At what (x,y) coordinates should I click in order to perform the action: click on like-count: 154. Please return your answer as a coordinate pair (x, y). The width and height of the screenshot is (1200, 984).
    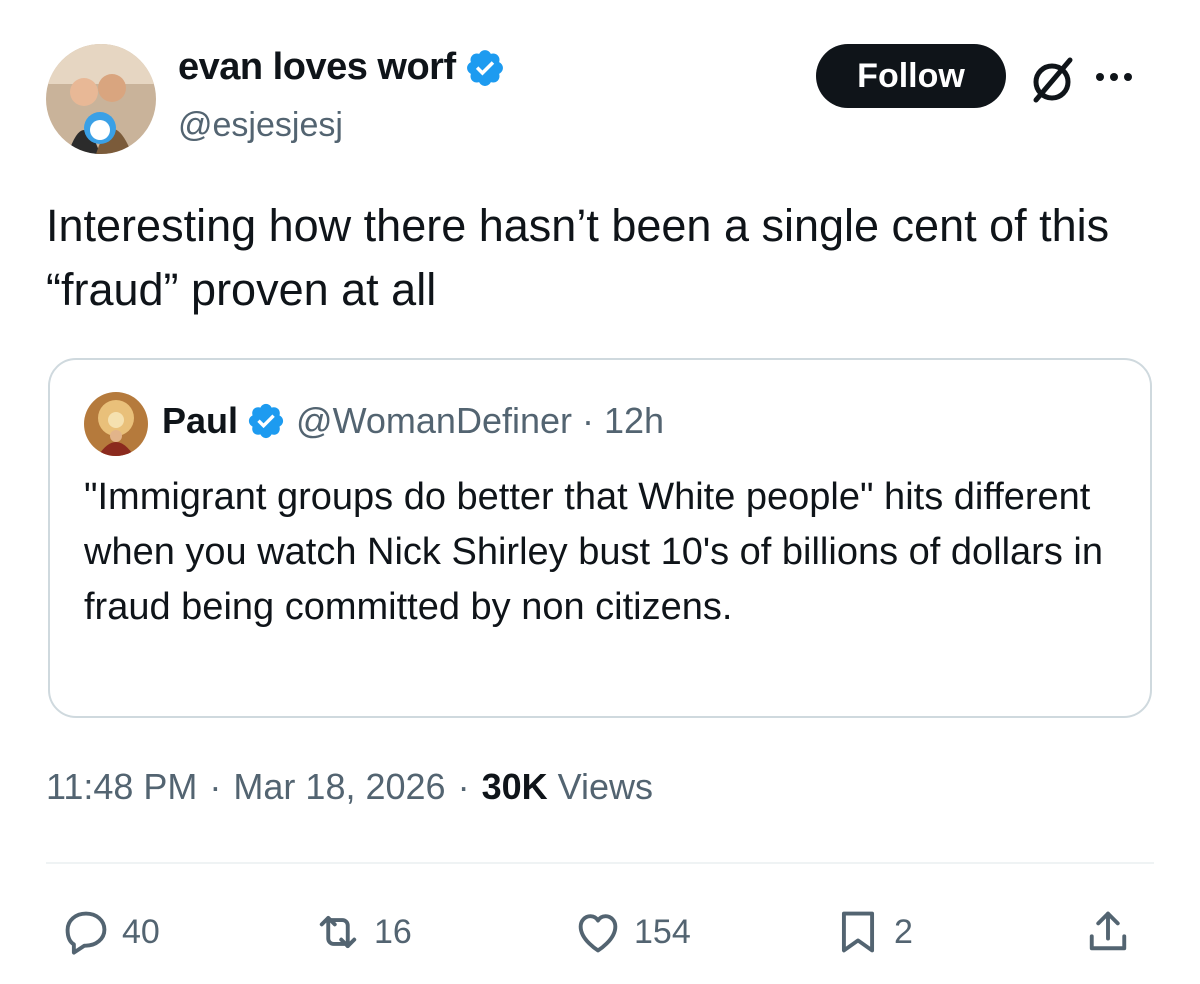
    Looking at the image, I should click on (662, 931).